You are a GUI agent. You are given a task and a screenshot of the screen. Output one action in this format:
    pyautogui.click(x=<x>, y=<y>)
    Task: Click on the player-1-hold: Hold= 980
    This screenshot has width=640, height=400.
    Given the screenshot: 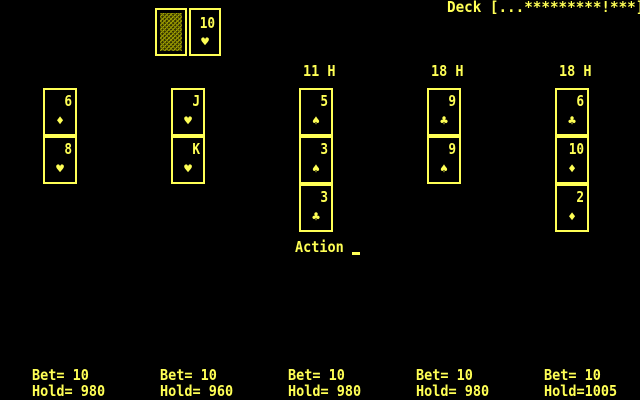 What is the action you would take?
    pyautogui.click(x=69, y=391)
    